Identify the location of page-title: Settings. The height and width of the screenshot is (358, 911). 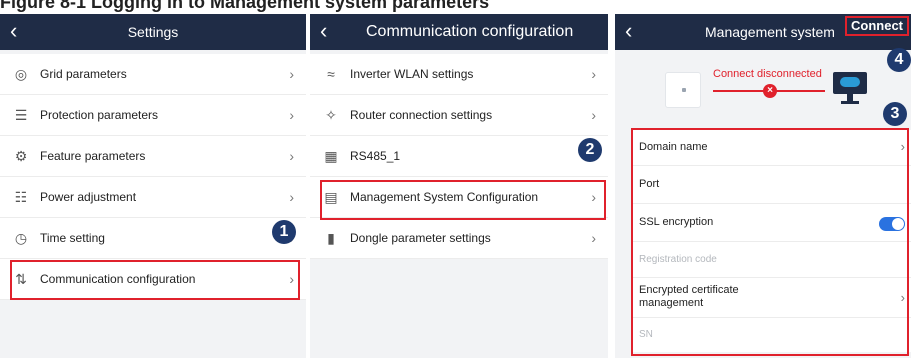
(153, 32).